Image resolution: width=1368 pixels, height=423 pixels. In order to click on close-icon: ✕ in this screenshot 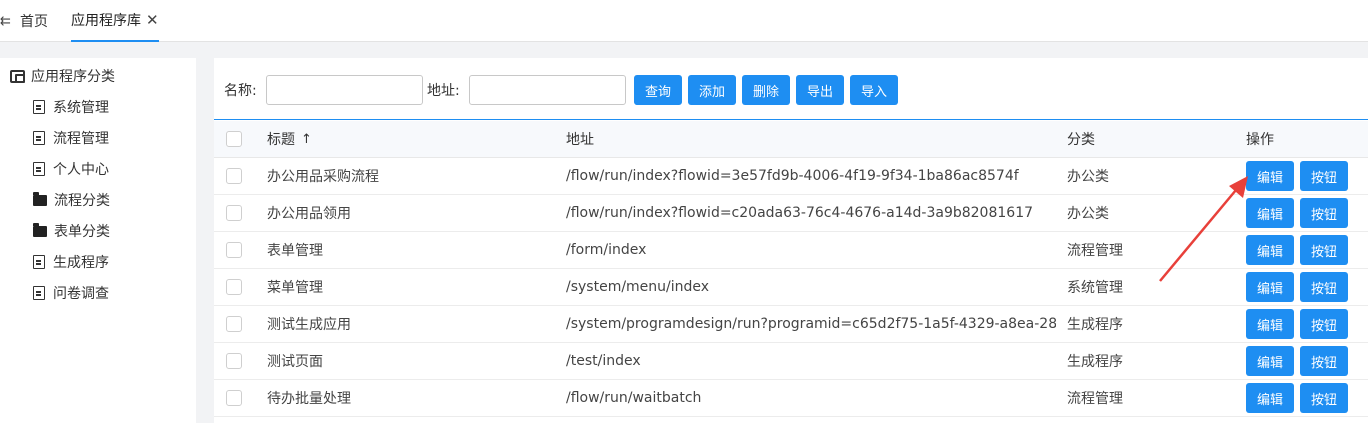, I will do `click(152, 20)`.